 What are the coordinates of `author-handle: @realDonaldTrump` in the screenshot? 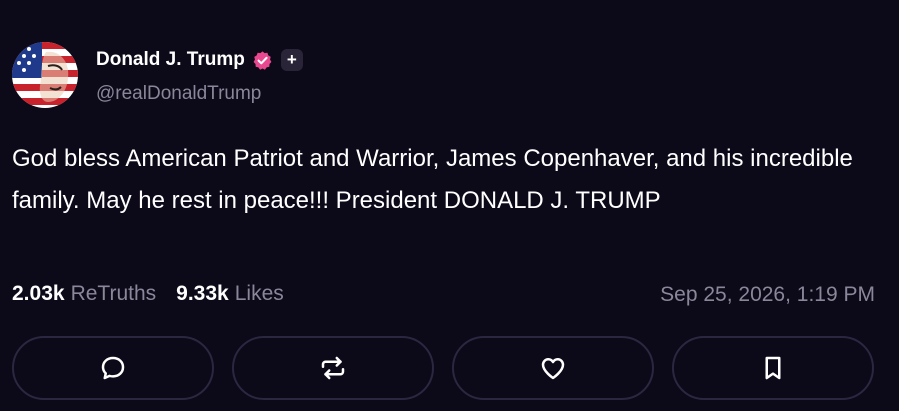 It's located at (178, 94).